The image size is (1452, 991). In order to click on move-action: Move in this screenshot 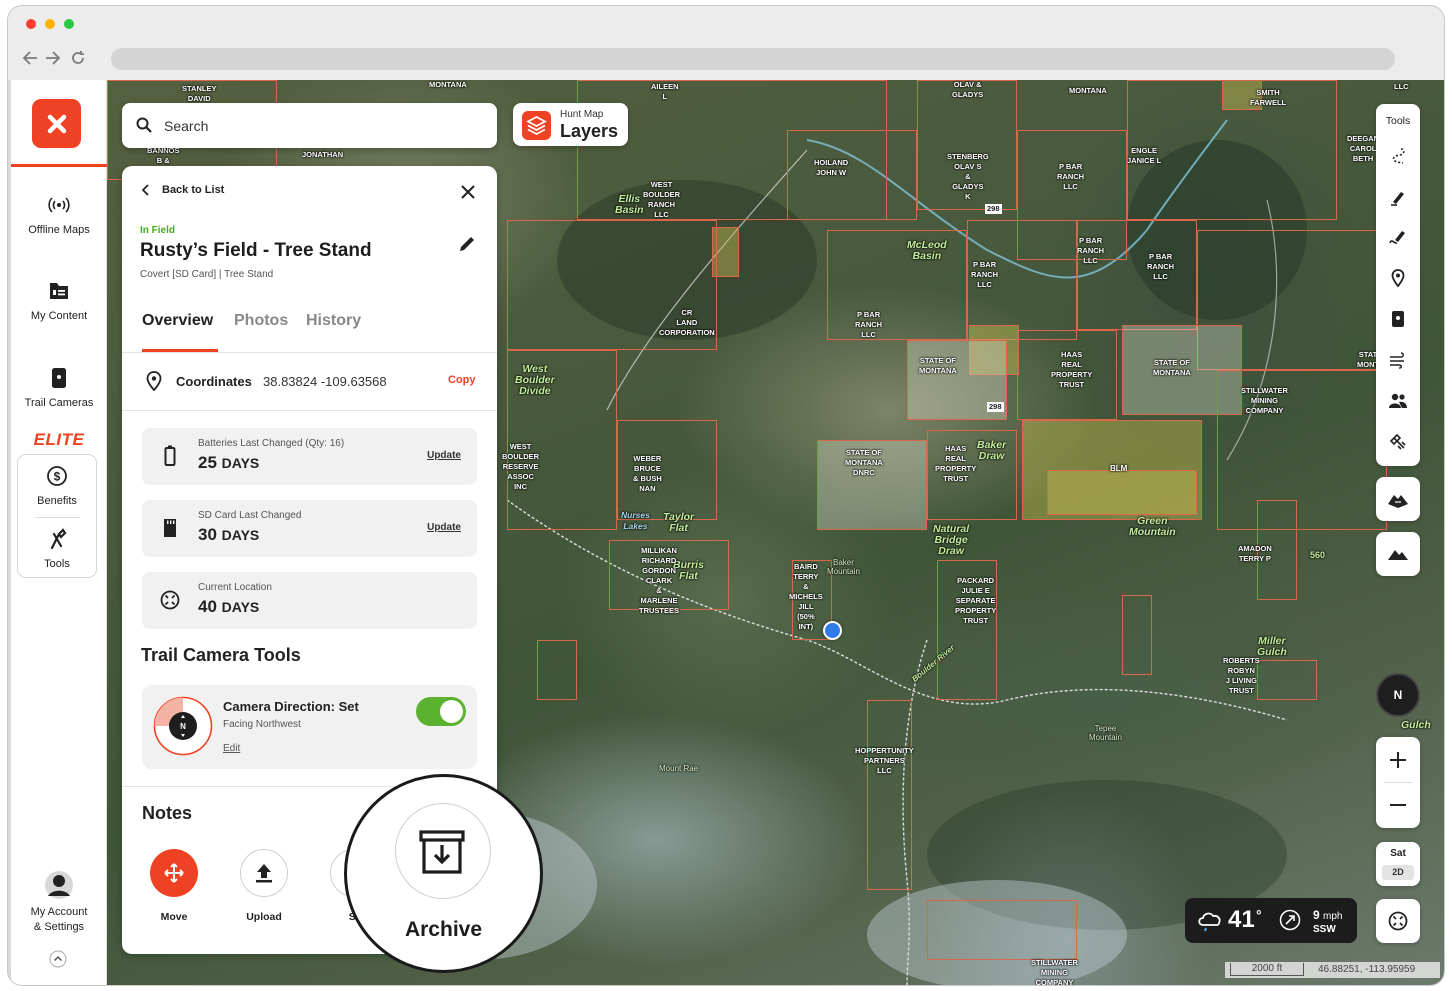, I will do `click(174, 886)`.